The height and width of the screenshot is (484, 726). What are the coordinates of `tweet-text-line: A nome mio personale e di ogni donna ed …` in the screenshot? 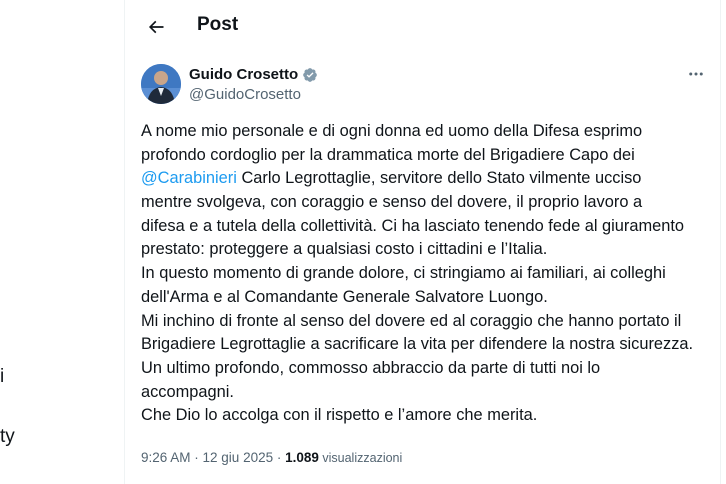 It's located at (428, 132).